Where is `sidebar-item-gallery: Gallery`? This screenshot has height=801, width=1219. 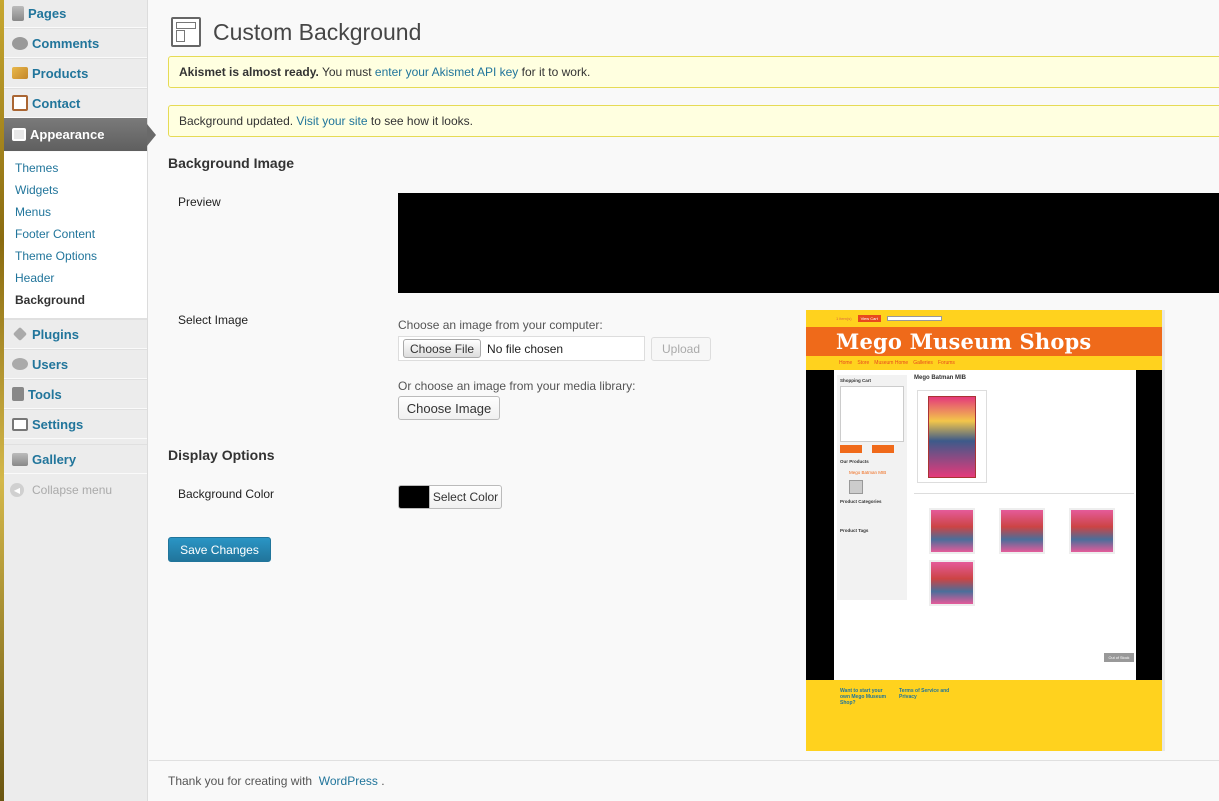 sidebar-item-gallery: Gallery is located at coordinates (75, 459).